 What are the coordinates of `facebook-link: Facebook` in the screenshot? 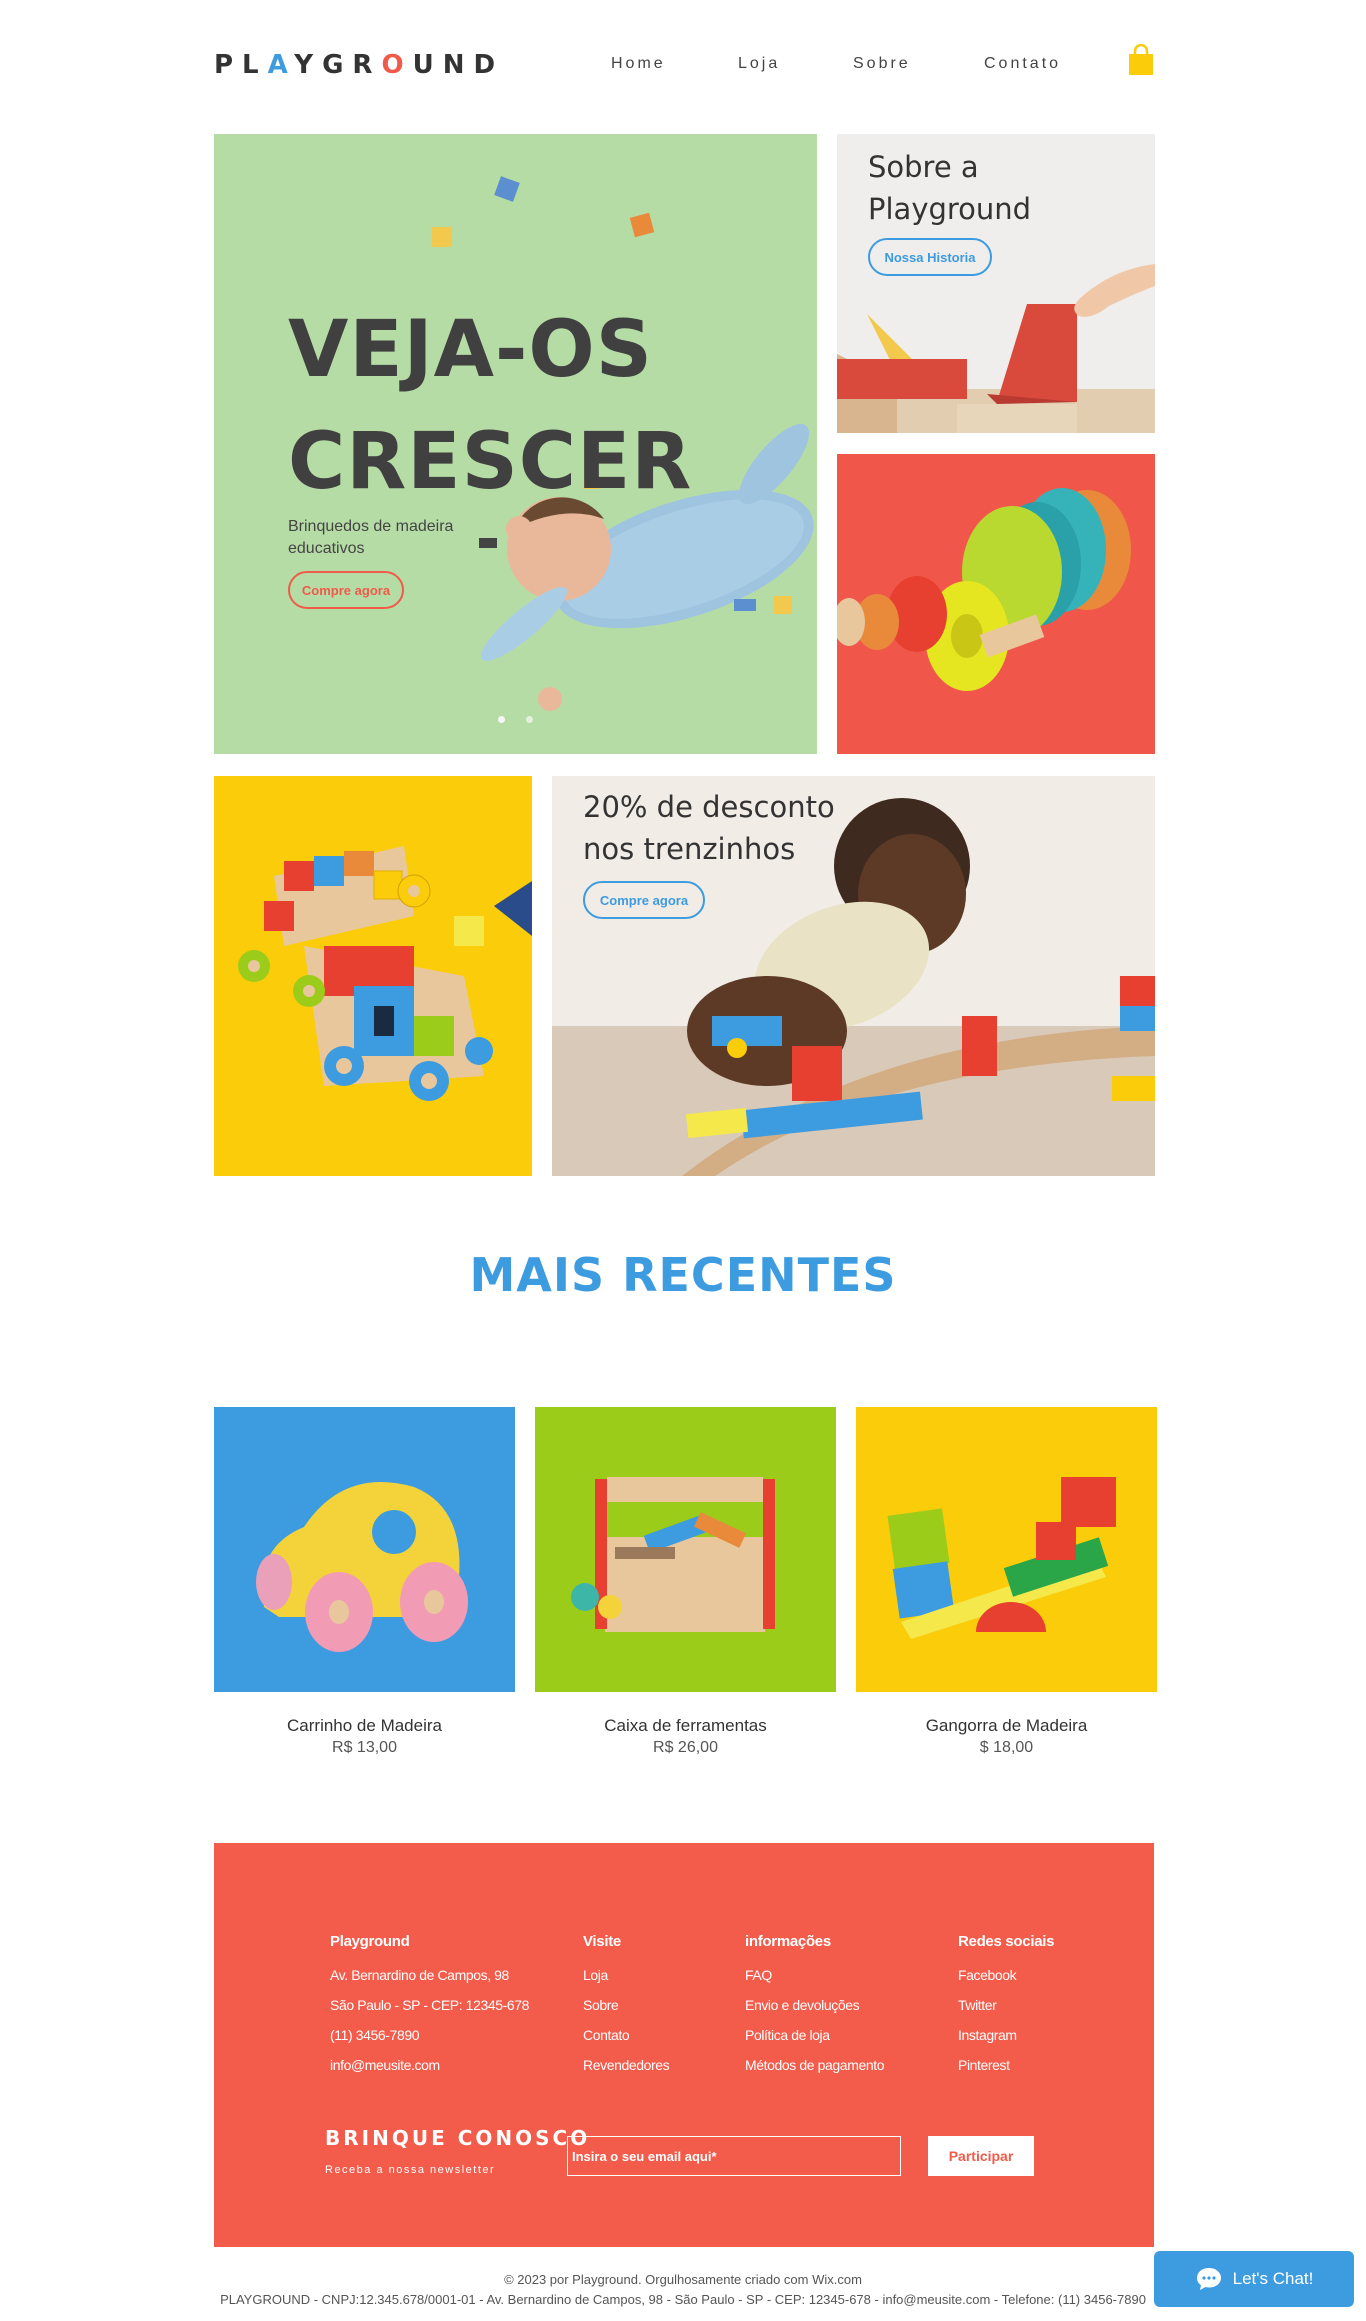 It's located at (1006, 1975).